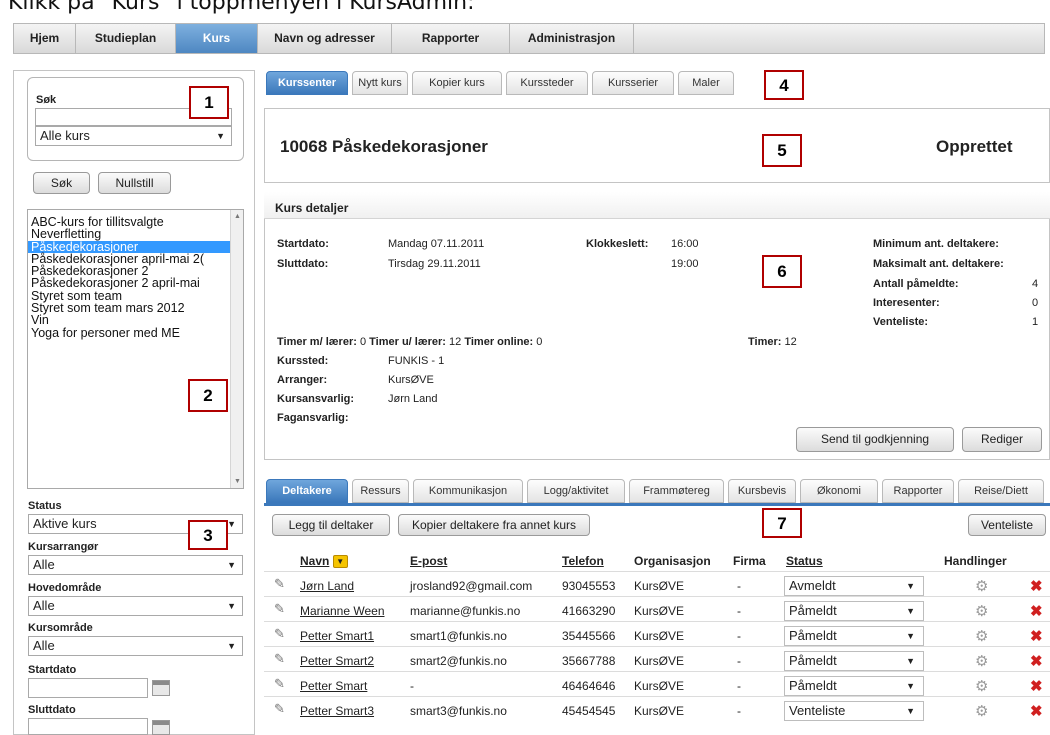  What do you see at coordinates (65, 588) in the screenshot?
I see `hovedomrade-label: Hovedområde` at bounding box center [65, 588].